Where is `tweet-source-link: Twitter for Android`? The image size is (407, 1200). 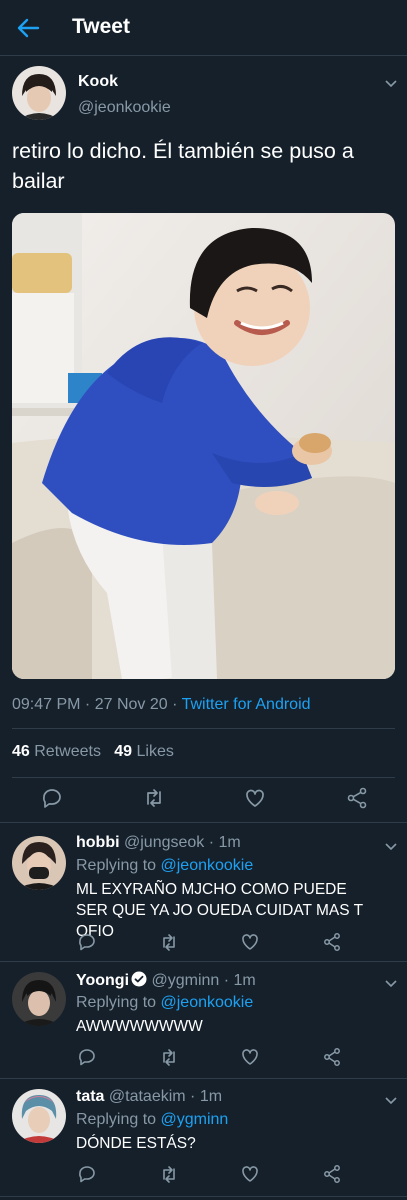
tweet-source-link: Twitter for Android is located at coordinates (246, 704).